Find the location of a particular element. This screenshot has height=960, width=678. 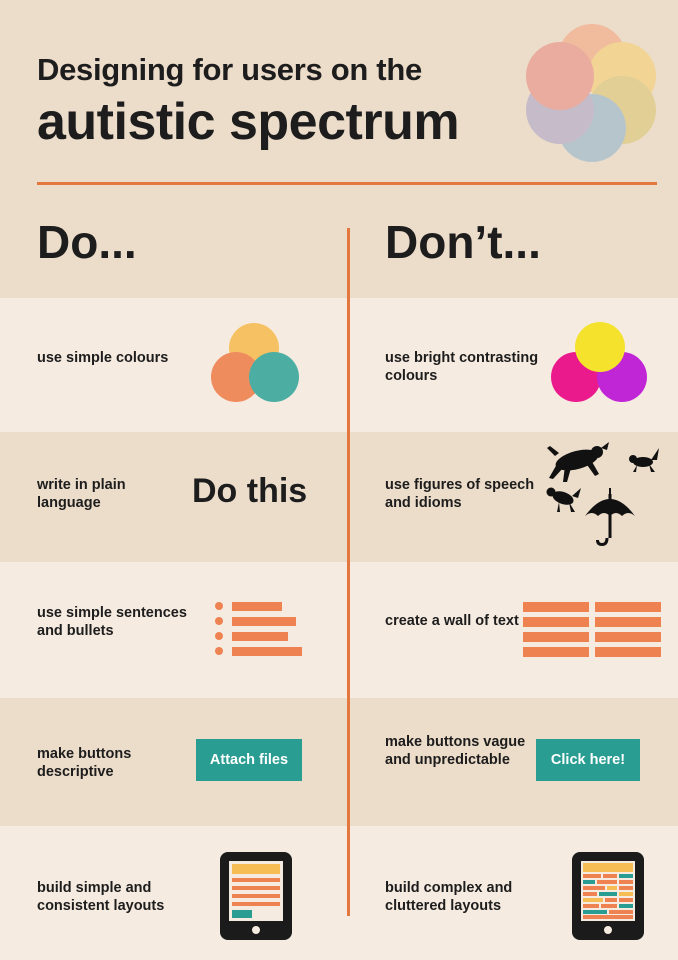

do-label-sentences: use simple sentences and bullets is located at coordinates (112, 622).